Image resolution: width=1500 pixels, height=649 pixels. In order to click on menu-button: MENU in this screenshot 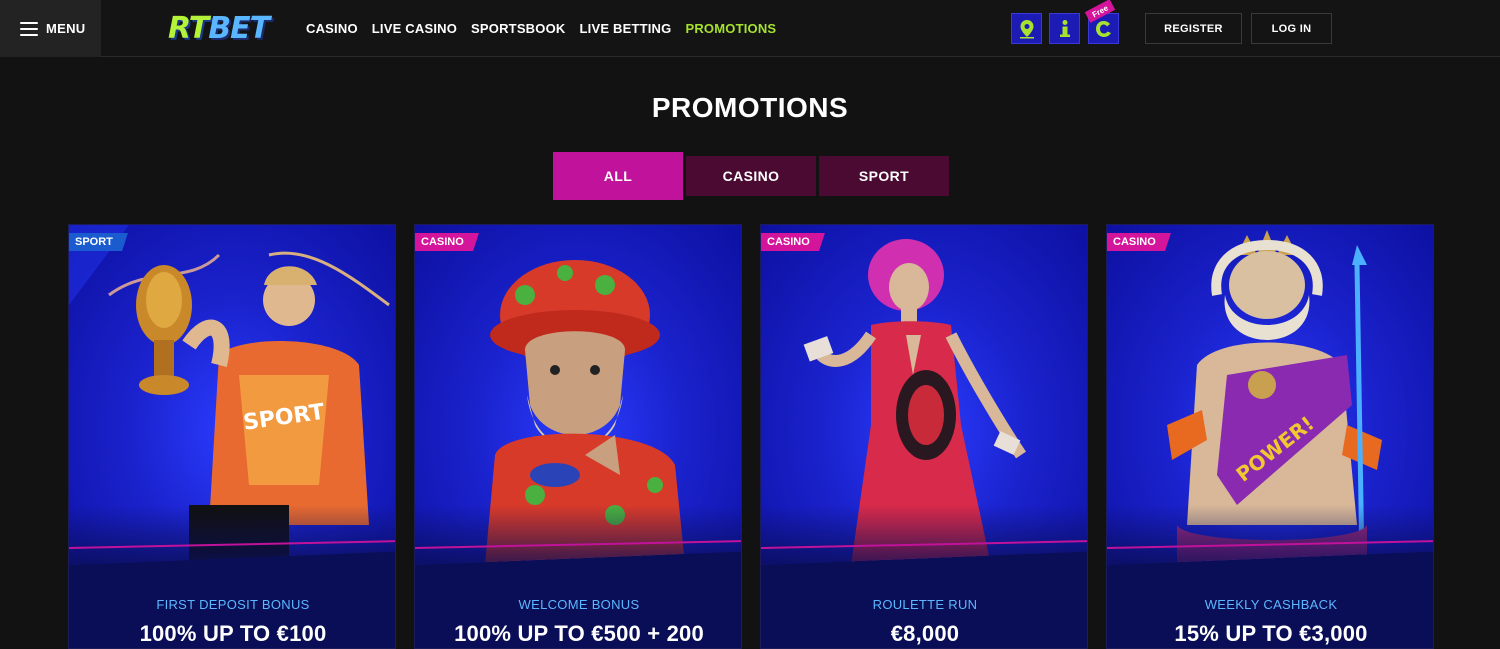, I will do `click(50, 28)`.